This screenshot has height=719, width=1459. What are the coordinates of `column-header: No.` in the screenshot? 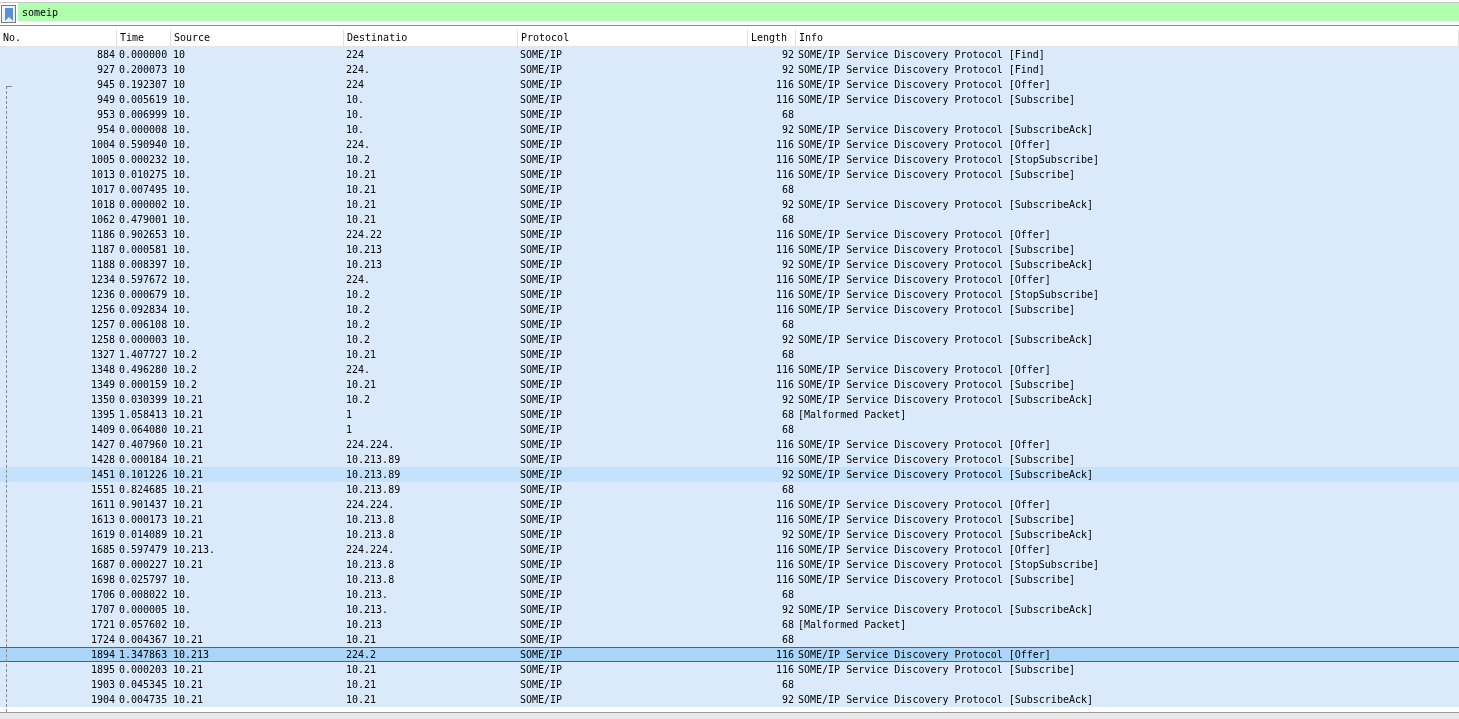 It's located at (58, 38).